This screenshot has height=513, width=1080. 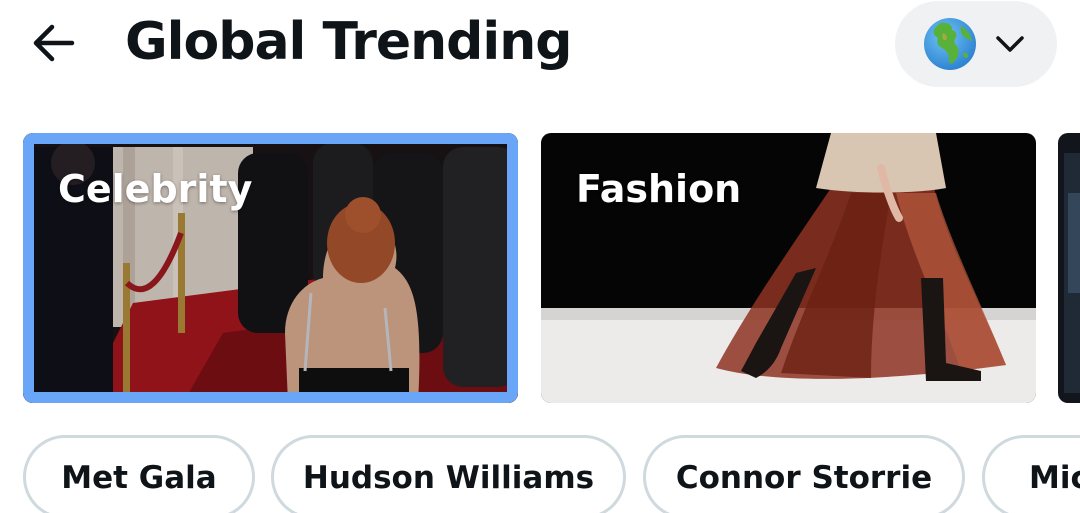 What do you see at coordinates (1031, 474) in the screenshot?
I see `chip-partial: Mic` at bounding box center [1031, 474].